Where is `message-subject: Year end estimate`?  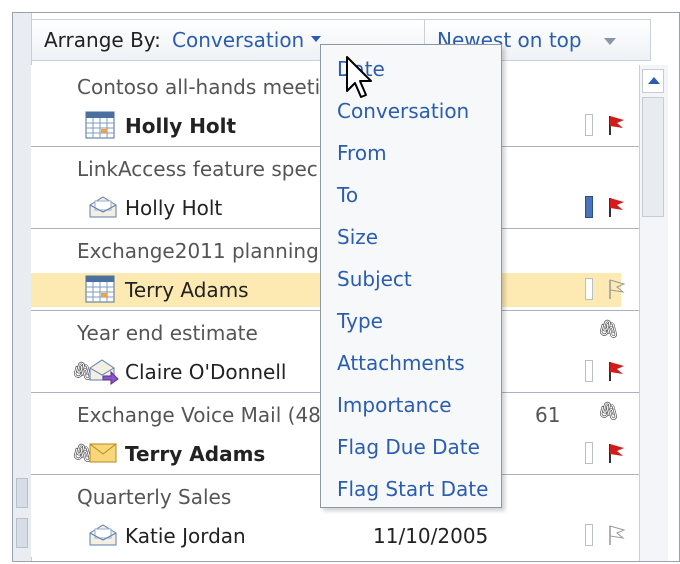
message-subject: Year end estimate is located at coordinates (167, 333).